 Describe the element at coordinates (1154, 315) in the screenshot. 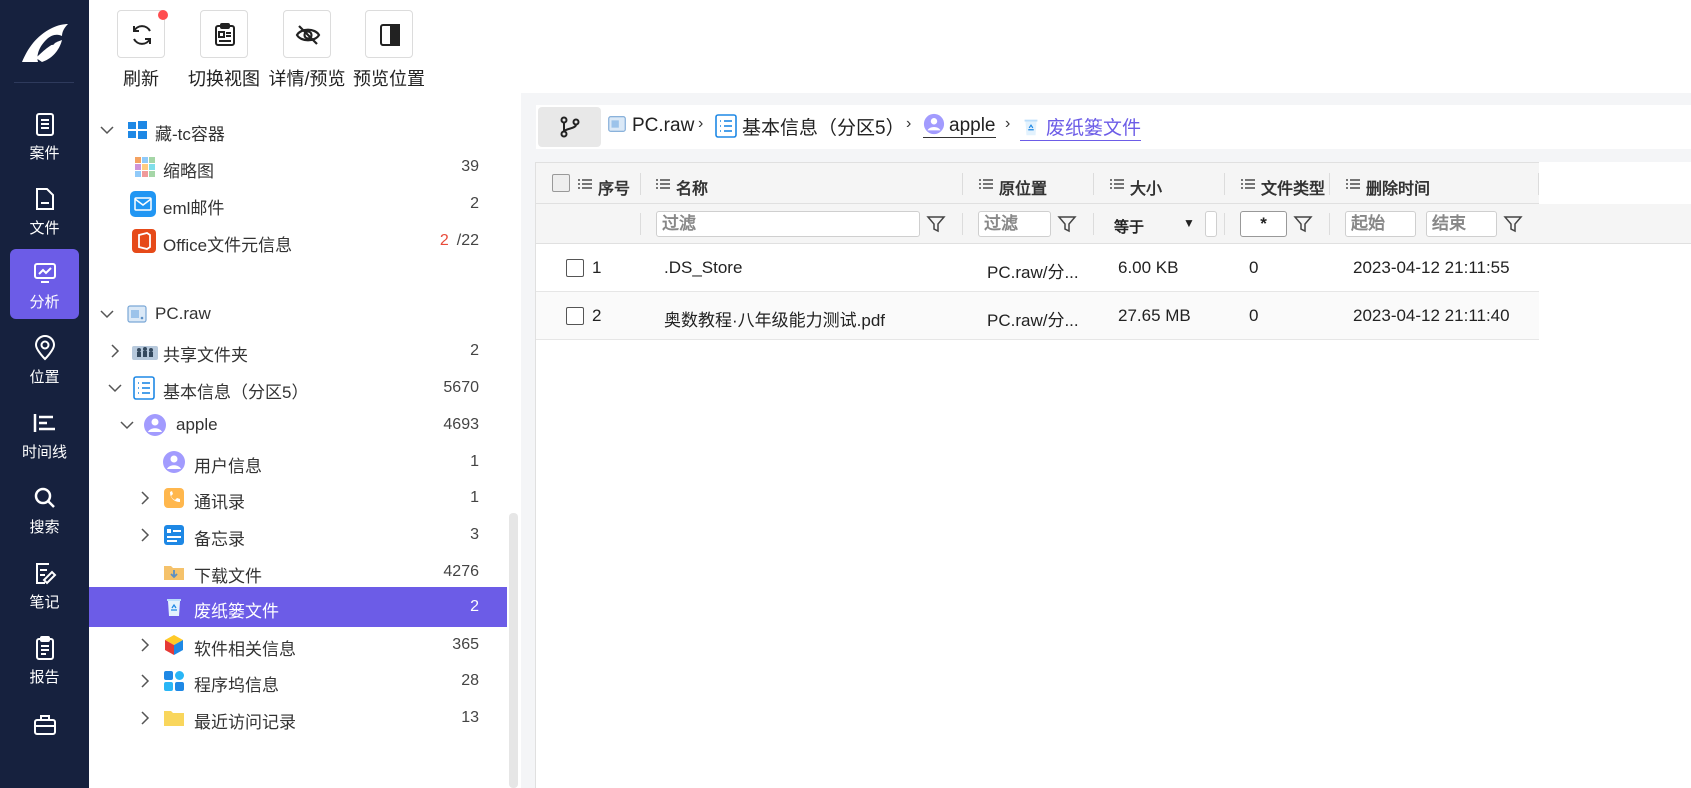

I see `cell-size: 27.65 MB` at that location.